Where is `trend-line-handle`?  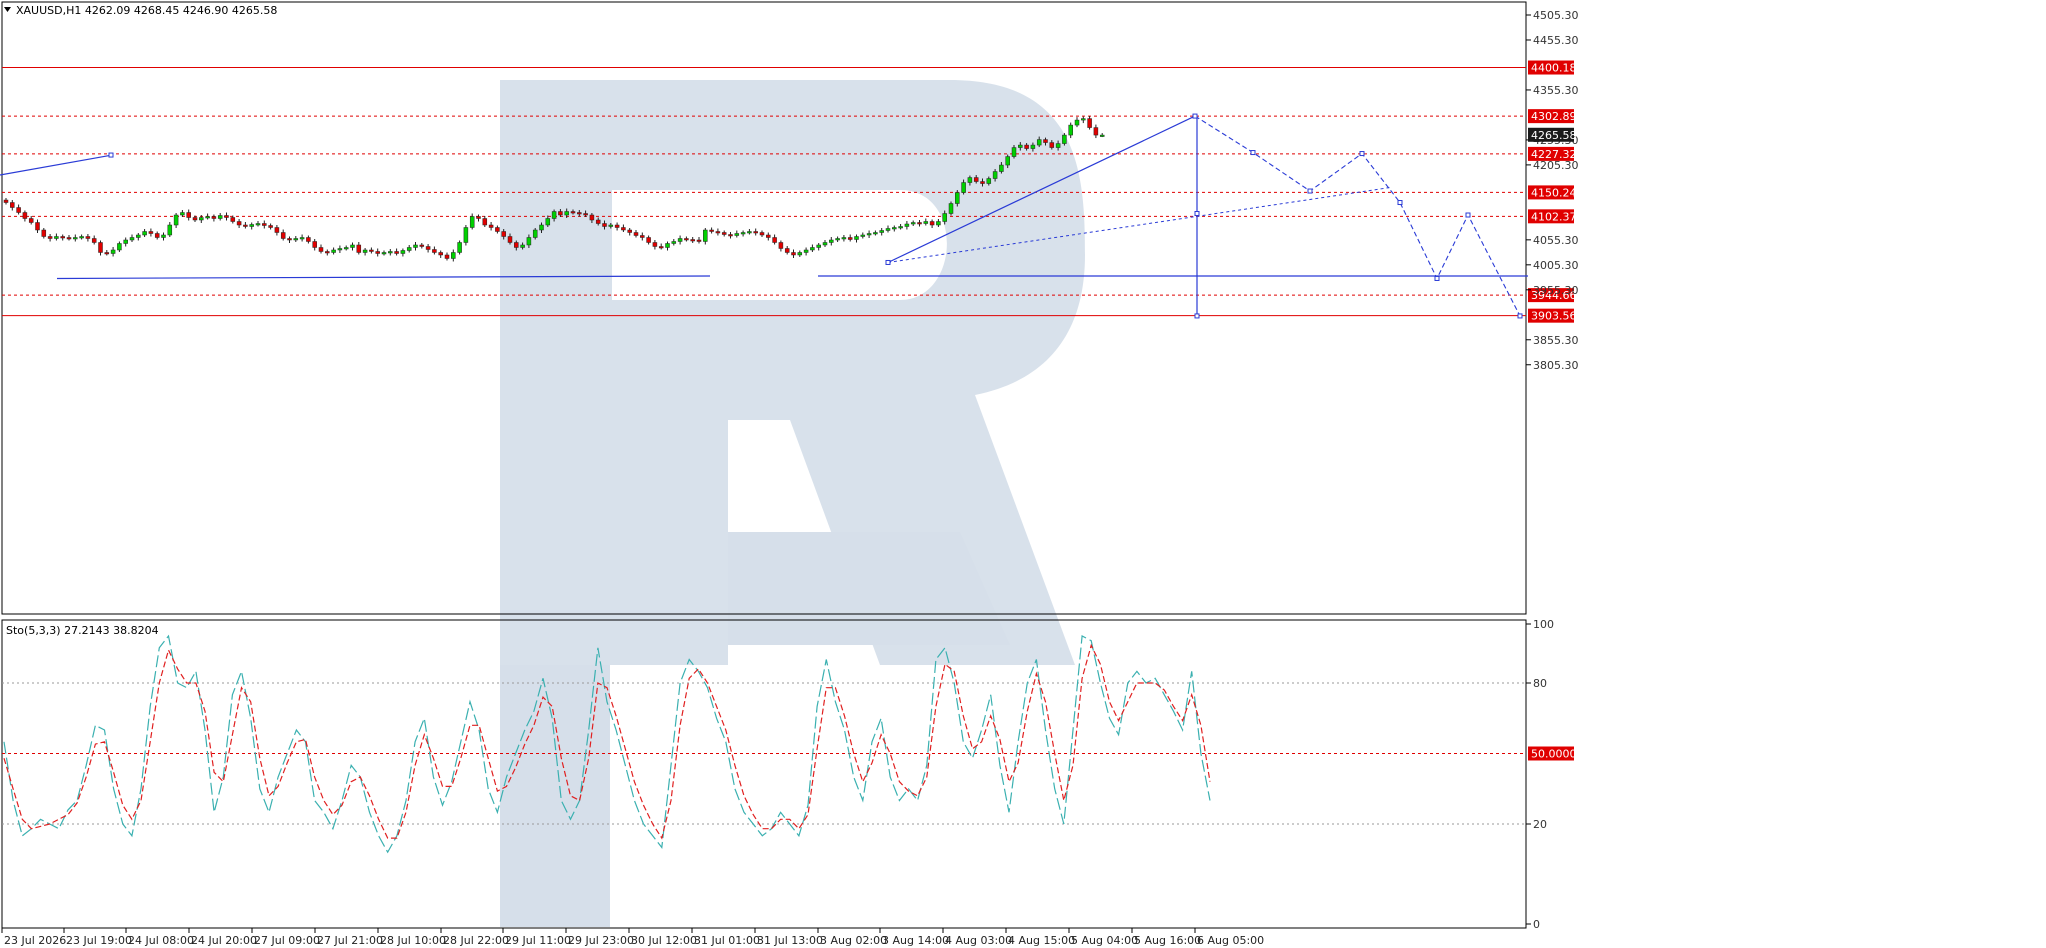 trend-line-handle is located at coordinates (111, 155).